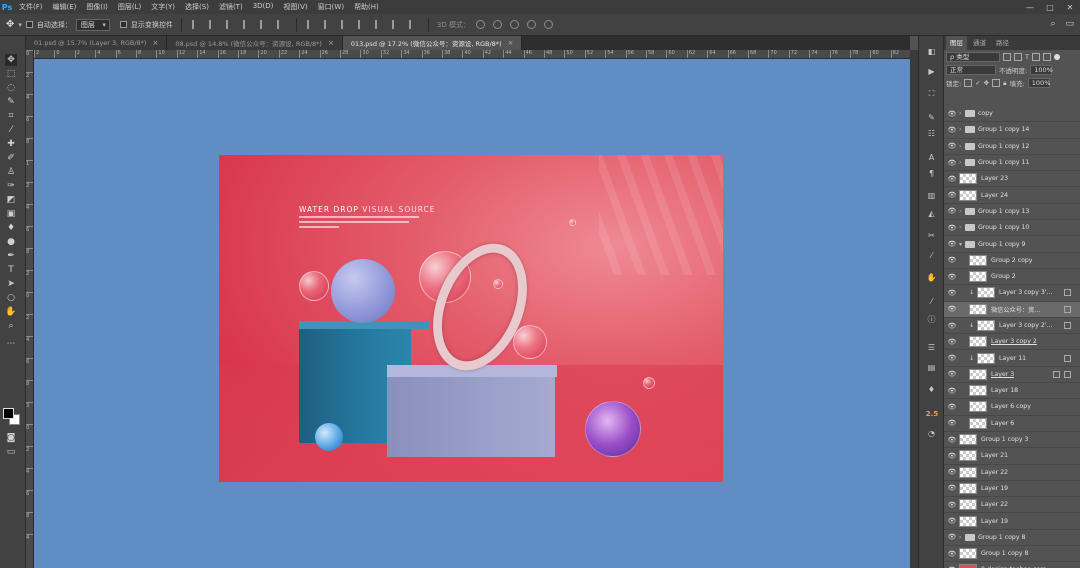 The width and height of the screenshot is (1080, 568). I want to click on healing-brush-tool-icon: ✚, so click(11, 144).